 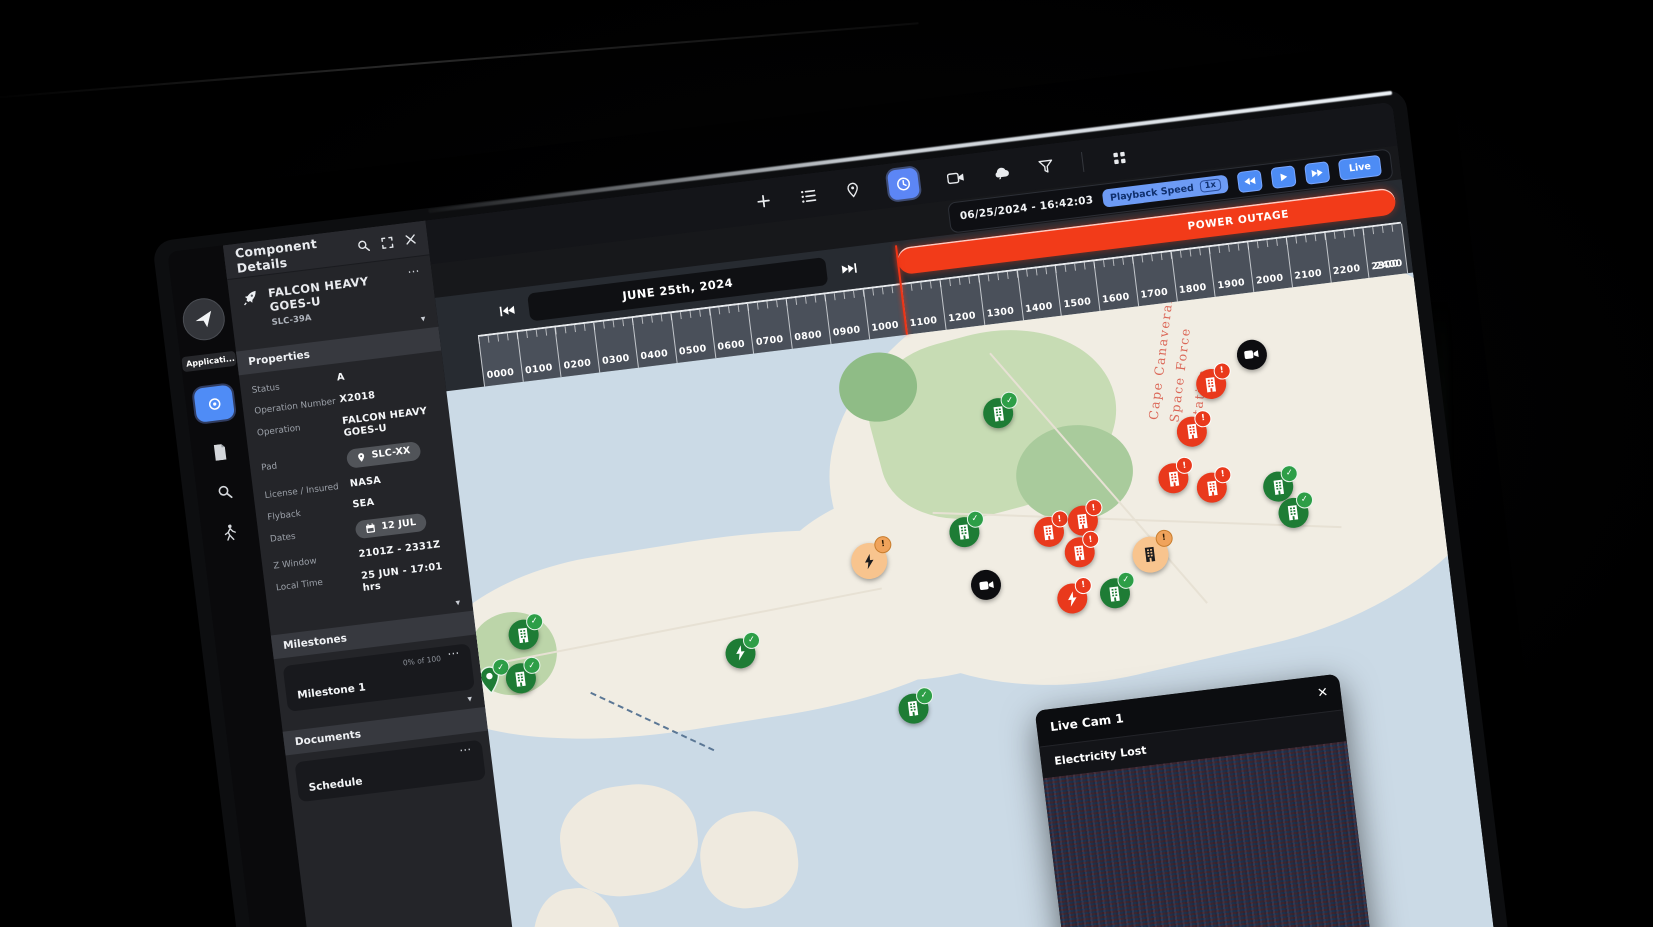 I want to click on rewind-button, so click(x=1249, y=180).